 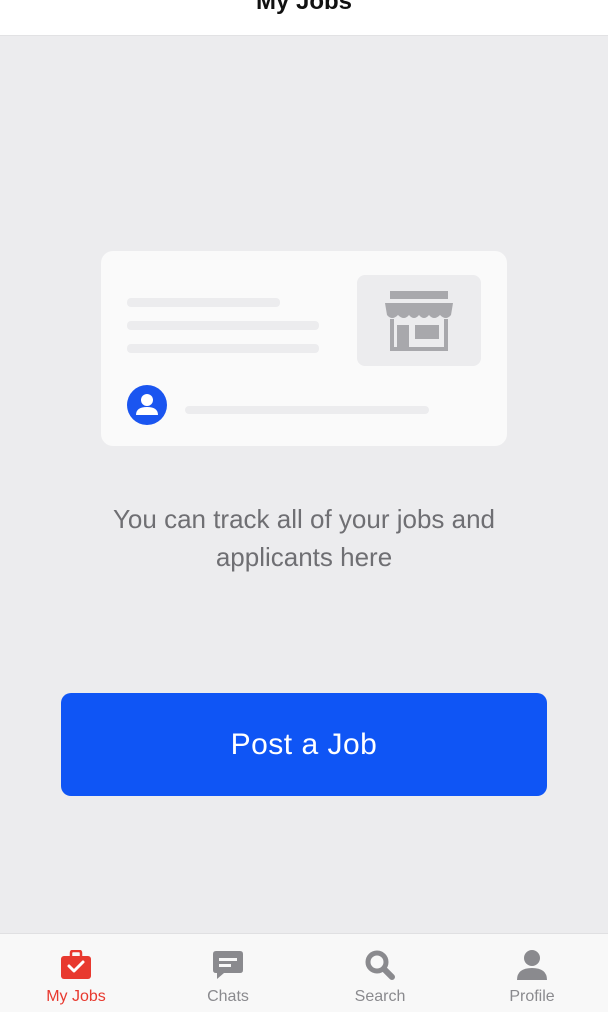 I want to click on avatar, so click(x=147, y=405).